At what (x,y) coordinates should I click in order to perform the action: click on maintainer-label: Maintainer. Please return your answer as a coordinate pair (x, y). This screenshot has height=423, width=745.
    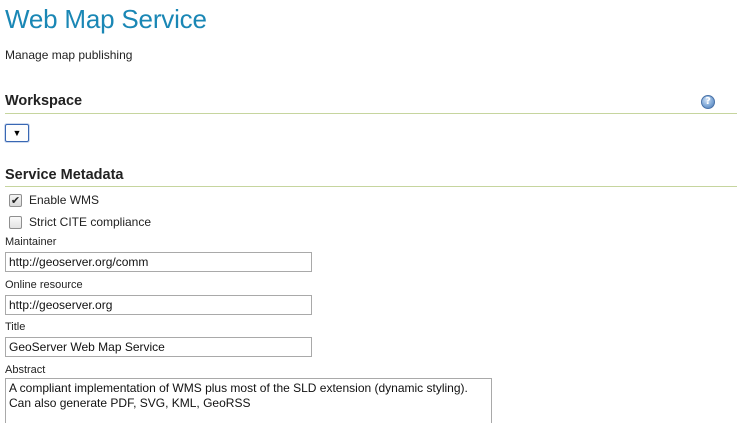
    Looking at the image, I should click on (31, 242).